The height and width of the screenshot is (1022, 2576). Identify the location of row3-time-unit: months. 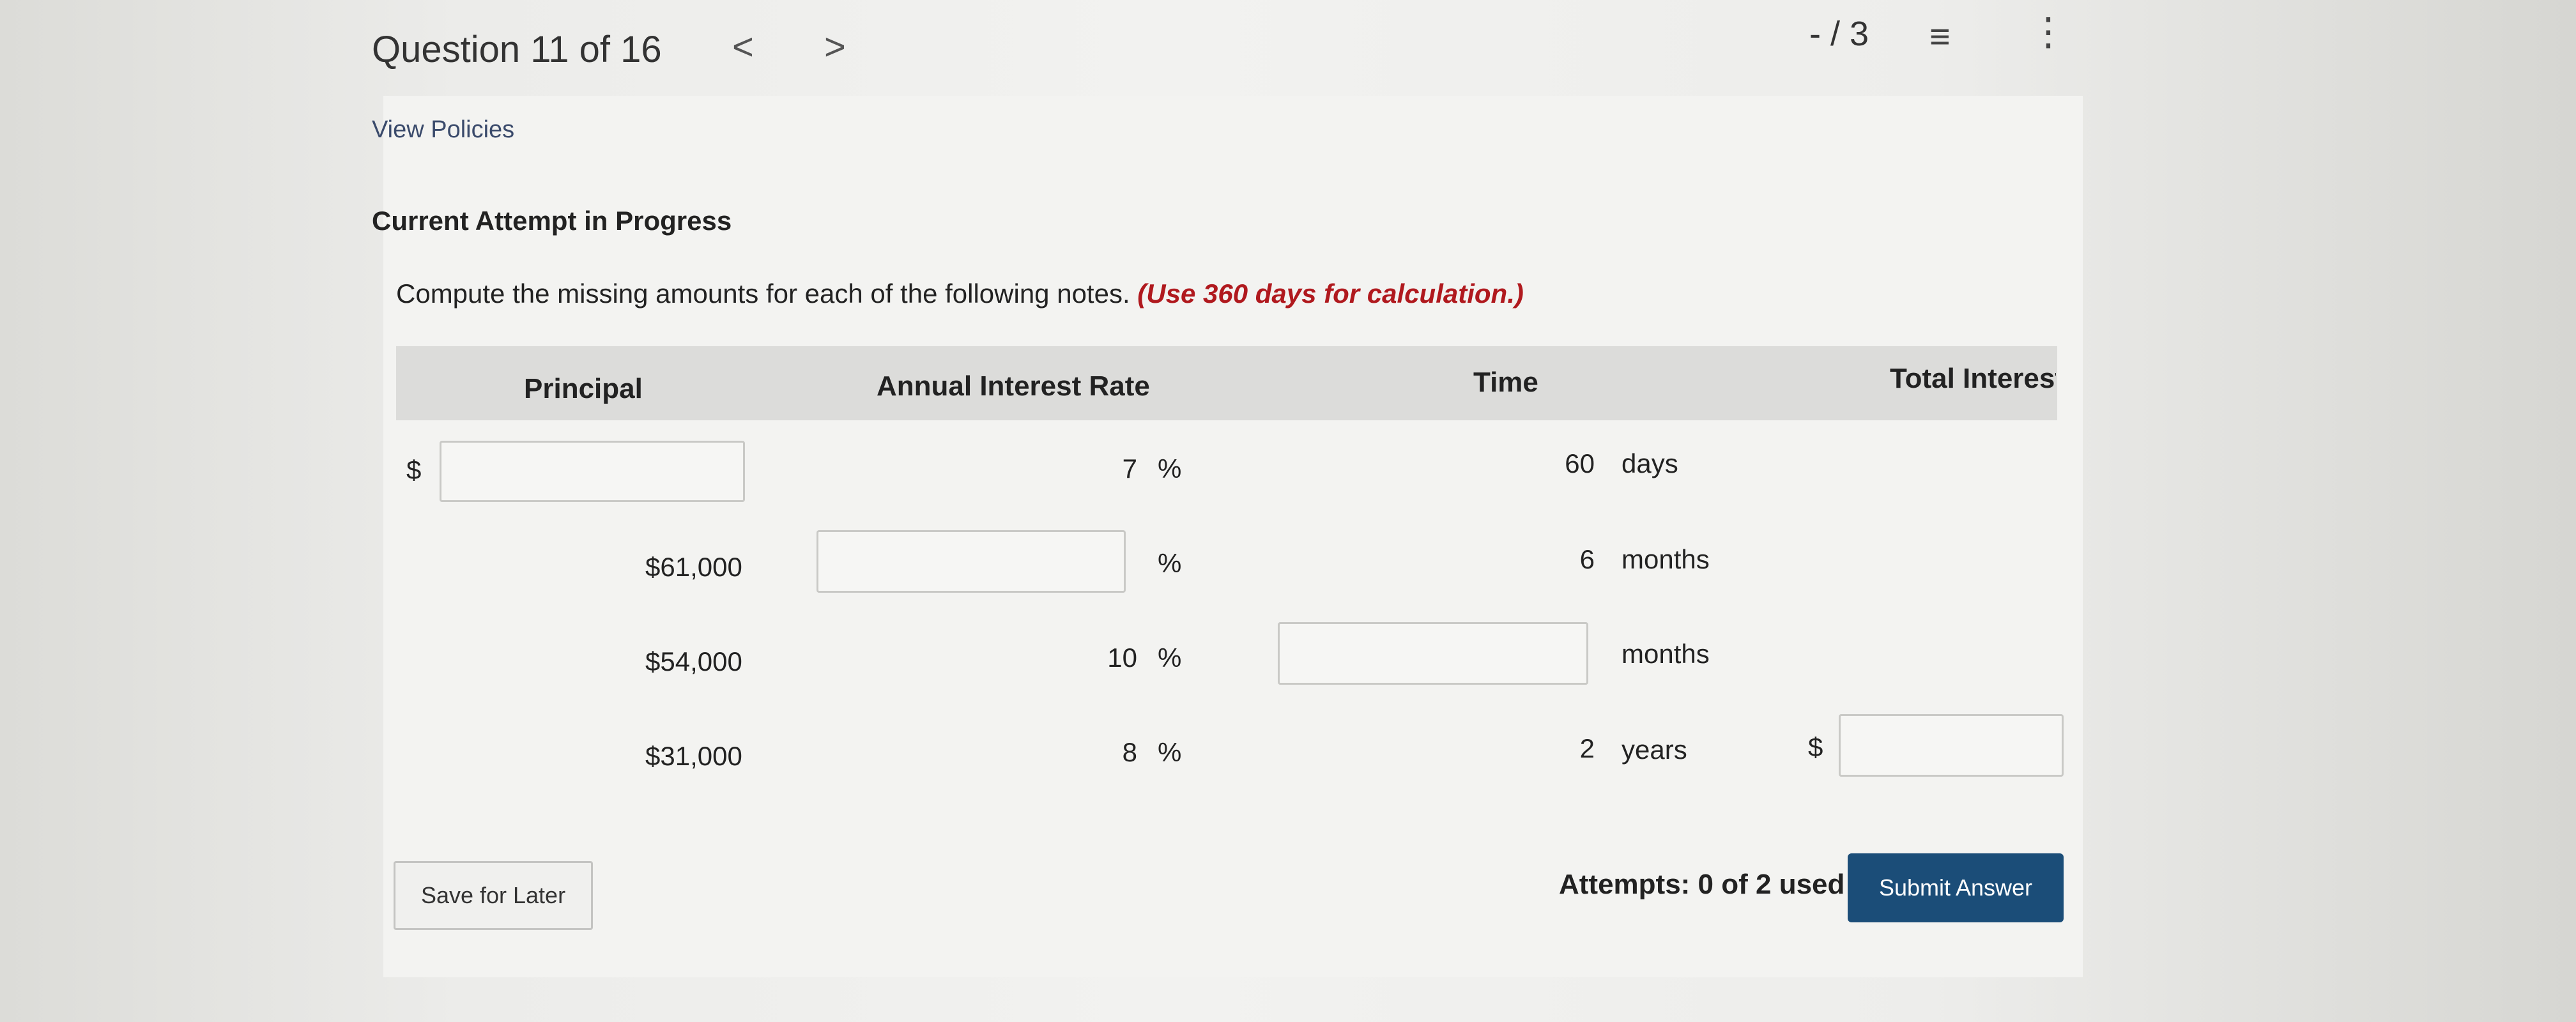
(1665, 654).